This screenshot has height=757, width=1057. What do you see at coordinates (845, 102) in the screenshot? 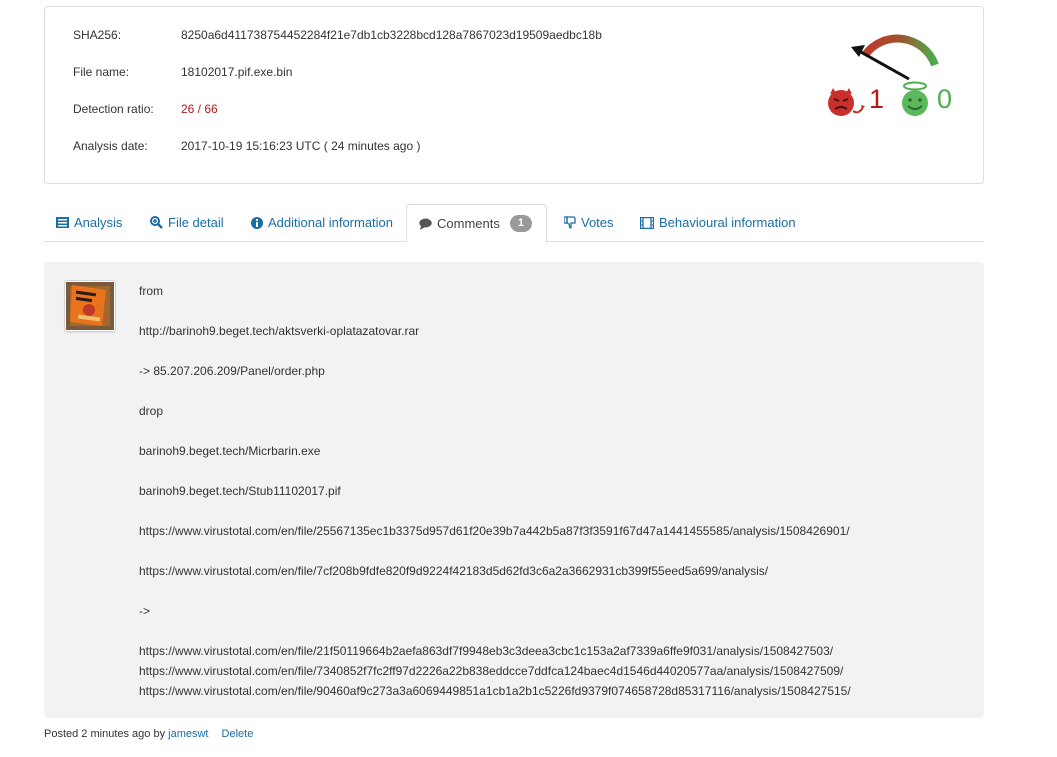
I see `malicious-devil-icon` at bounding box center [845, 102].